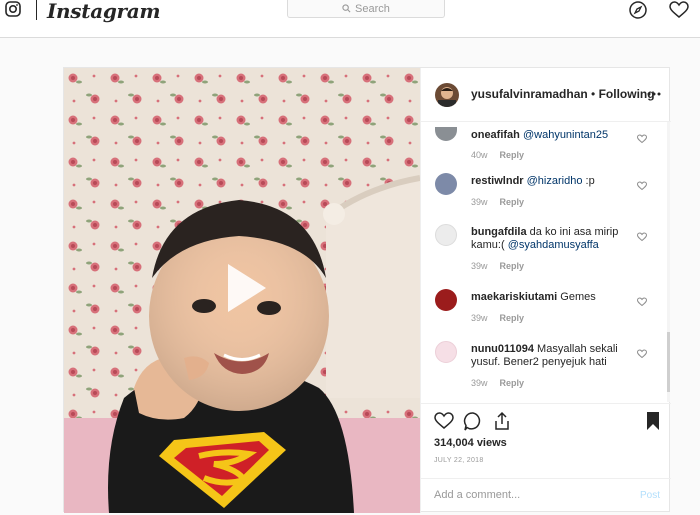 This screenshot has width=700, height=515. Describe the element at coordinates (346, 8) in the screenshot. I see `search-icon` at that location.